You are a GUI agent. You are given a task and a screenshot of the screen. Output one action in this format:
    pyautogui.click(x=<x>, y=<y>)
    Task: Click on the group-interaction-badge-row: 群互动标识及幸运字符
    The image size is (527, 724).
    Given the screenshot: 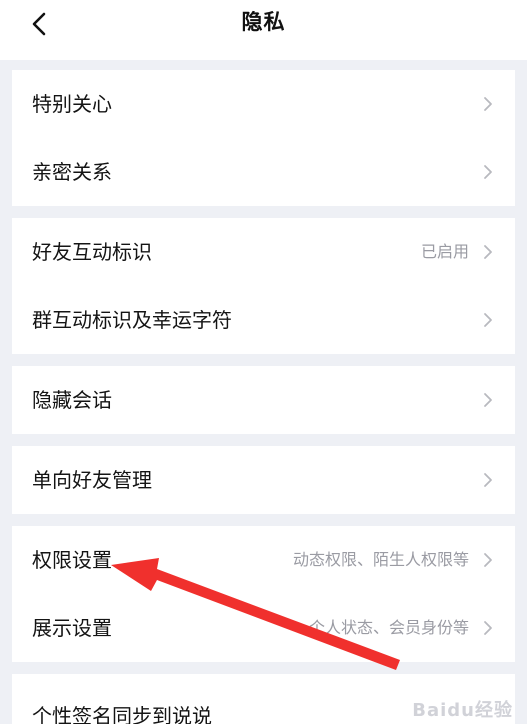 What is the action you would take?
    pyautogui.click(x=263, y=320)
    